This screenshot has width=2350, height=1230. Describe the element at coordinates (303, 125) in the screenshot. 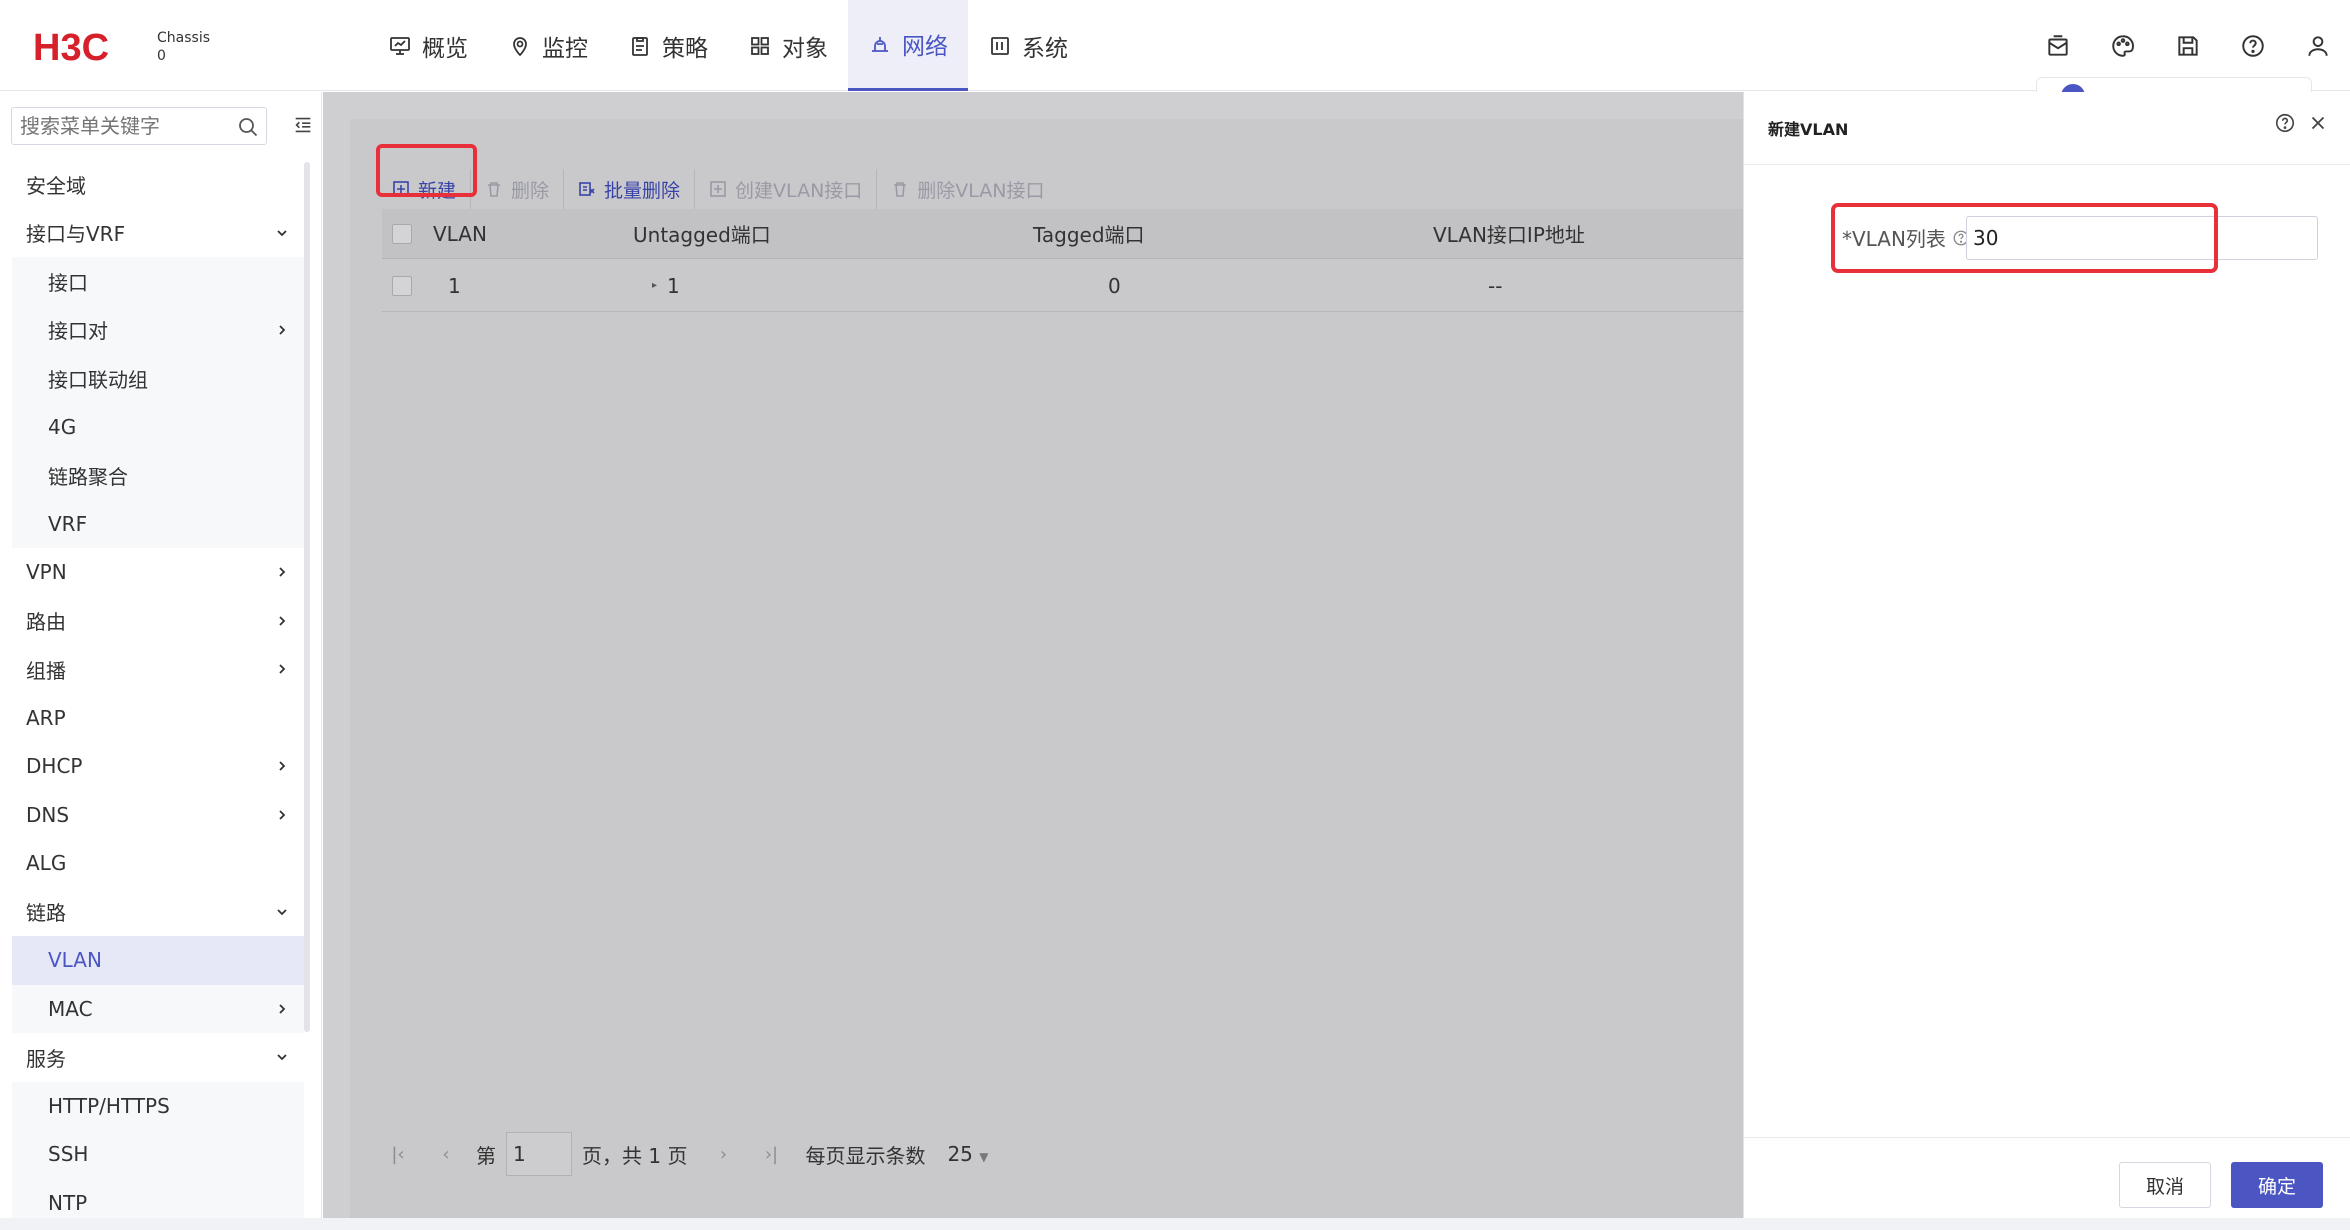

I see `collapse-sidebar-icon` at that location.